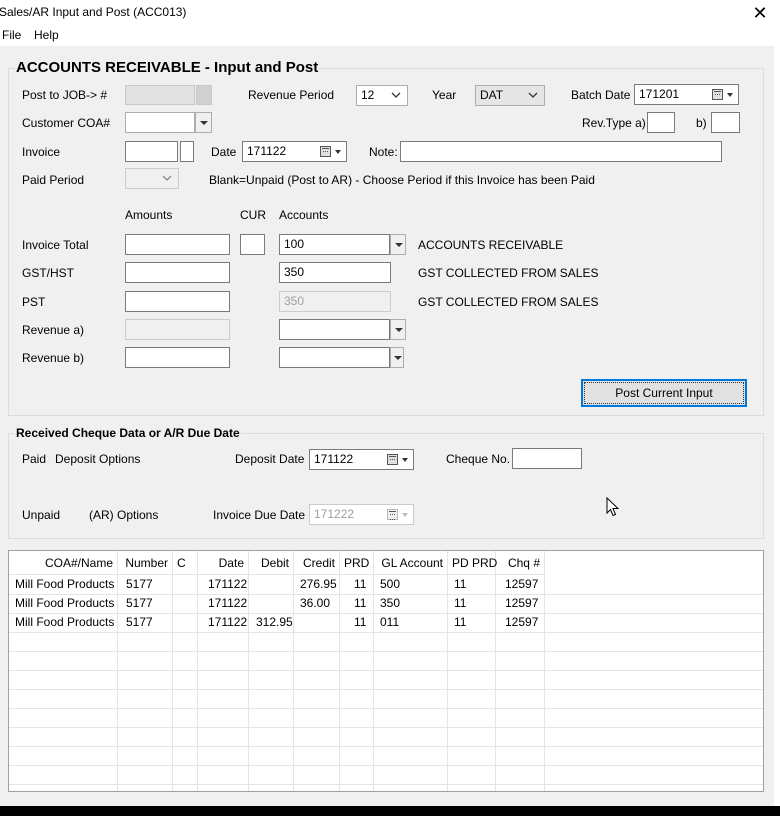 The width and height of the screenshot is (780, 816). I want to click on grid-cell-debit, so click(256, 584).